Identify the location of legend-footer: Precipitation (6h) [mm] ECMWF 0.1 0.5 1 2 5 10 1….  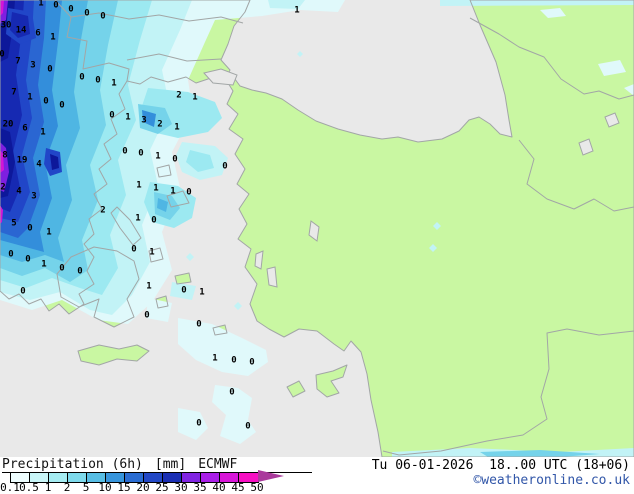
(317, 475).